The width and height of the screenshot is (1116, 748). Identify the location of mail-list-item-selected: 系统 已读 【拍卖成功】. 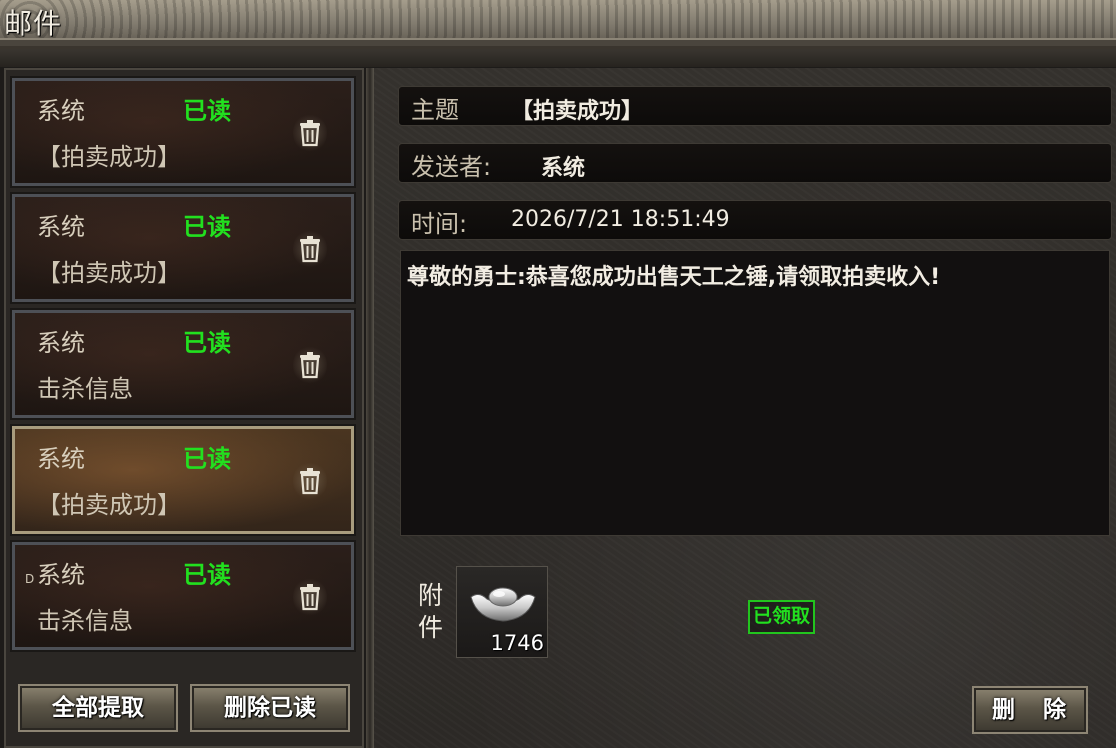
(183, 480).